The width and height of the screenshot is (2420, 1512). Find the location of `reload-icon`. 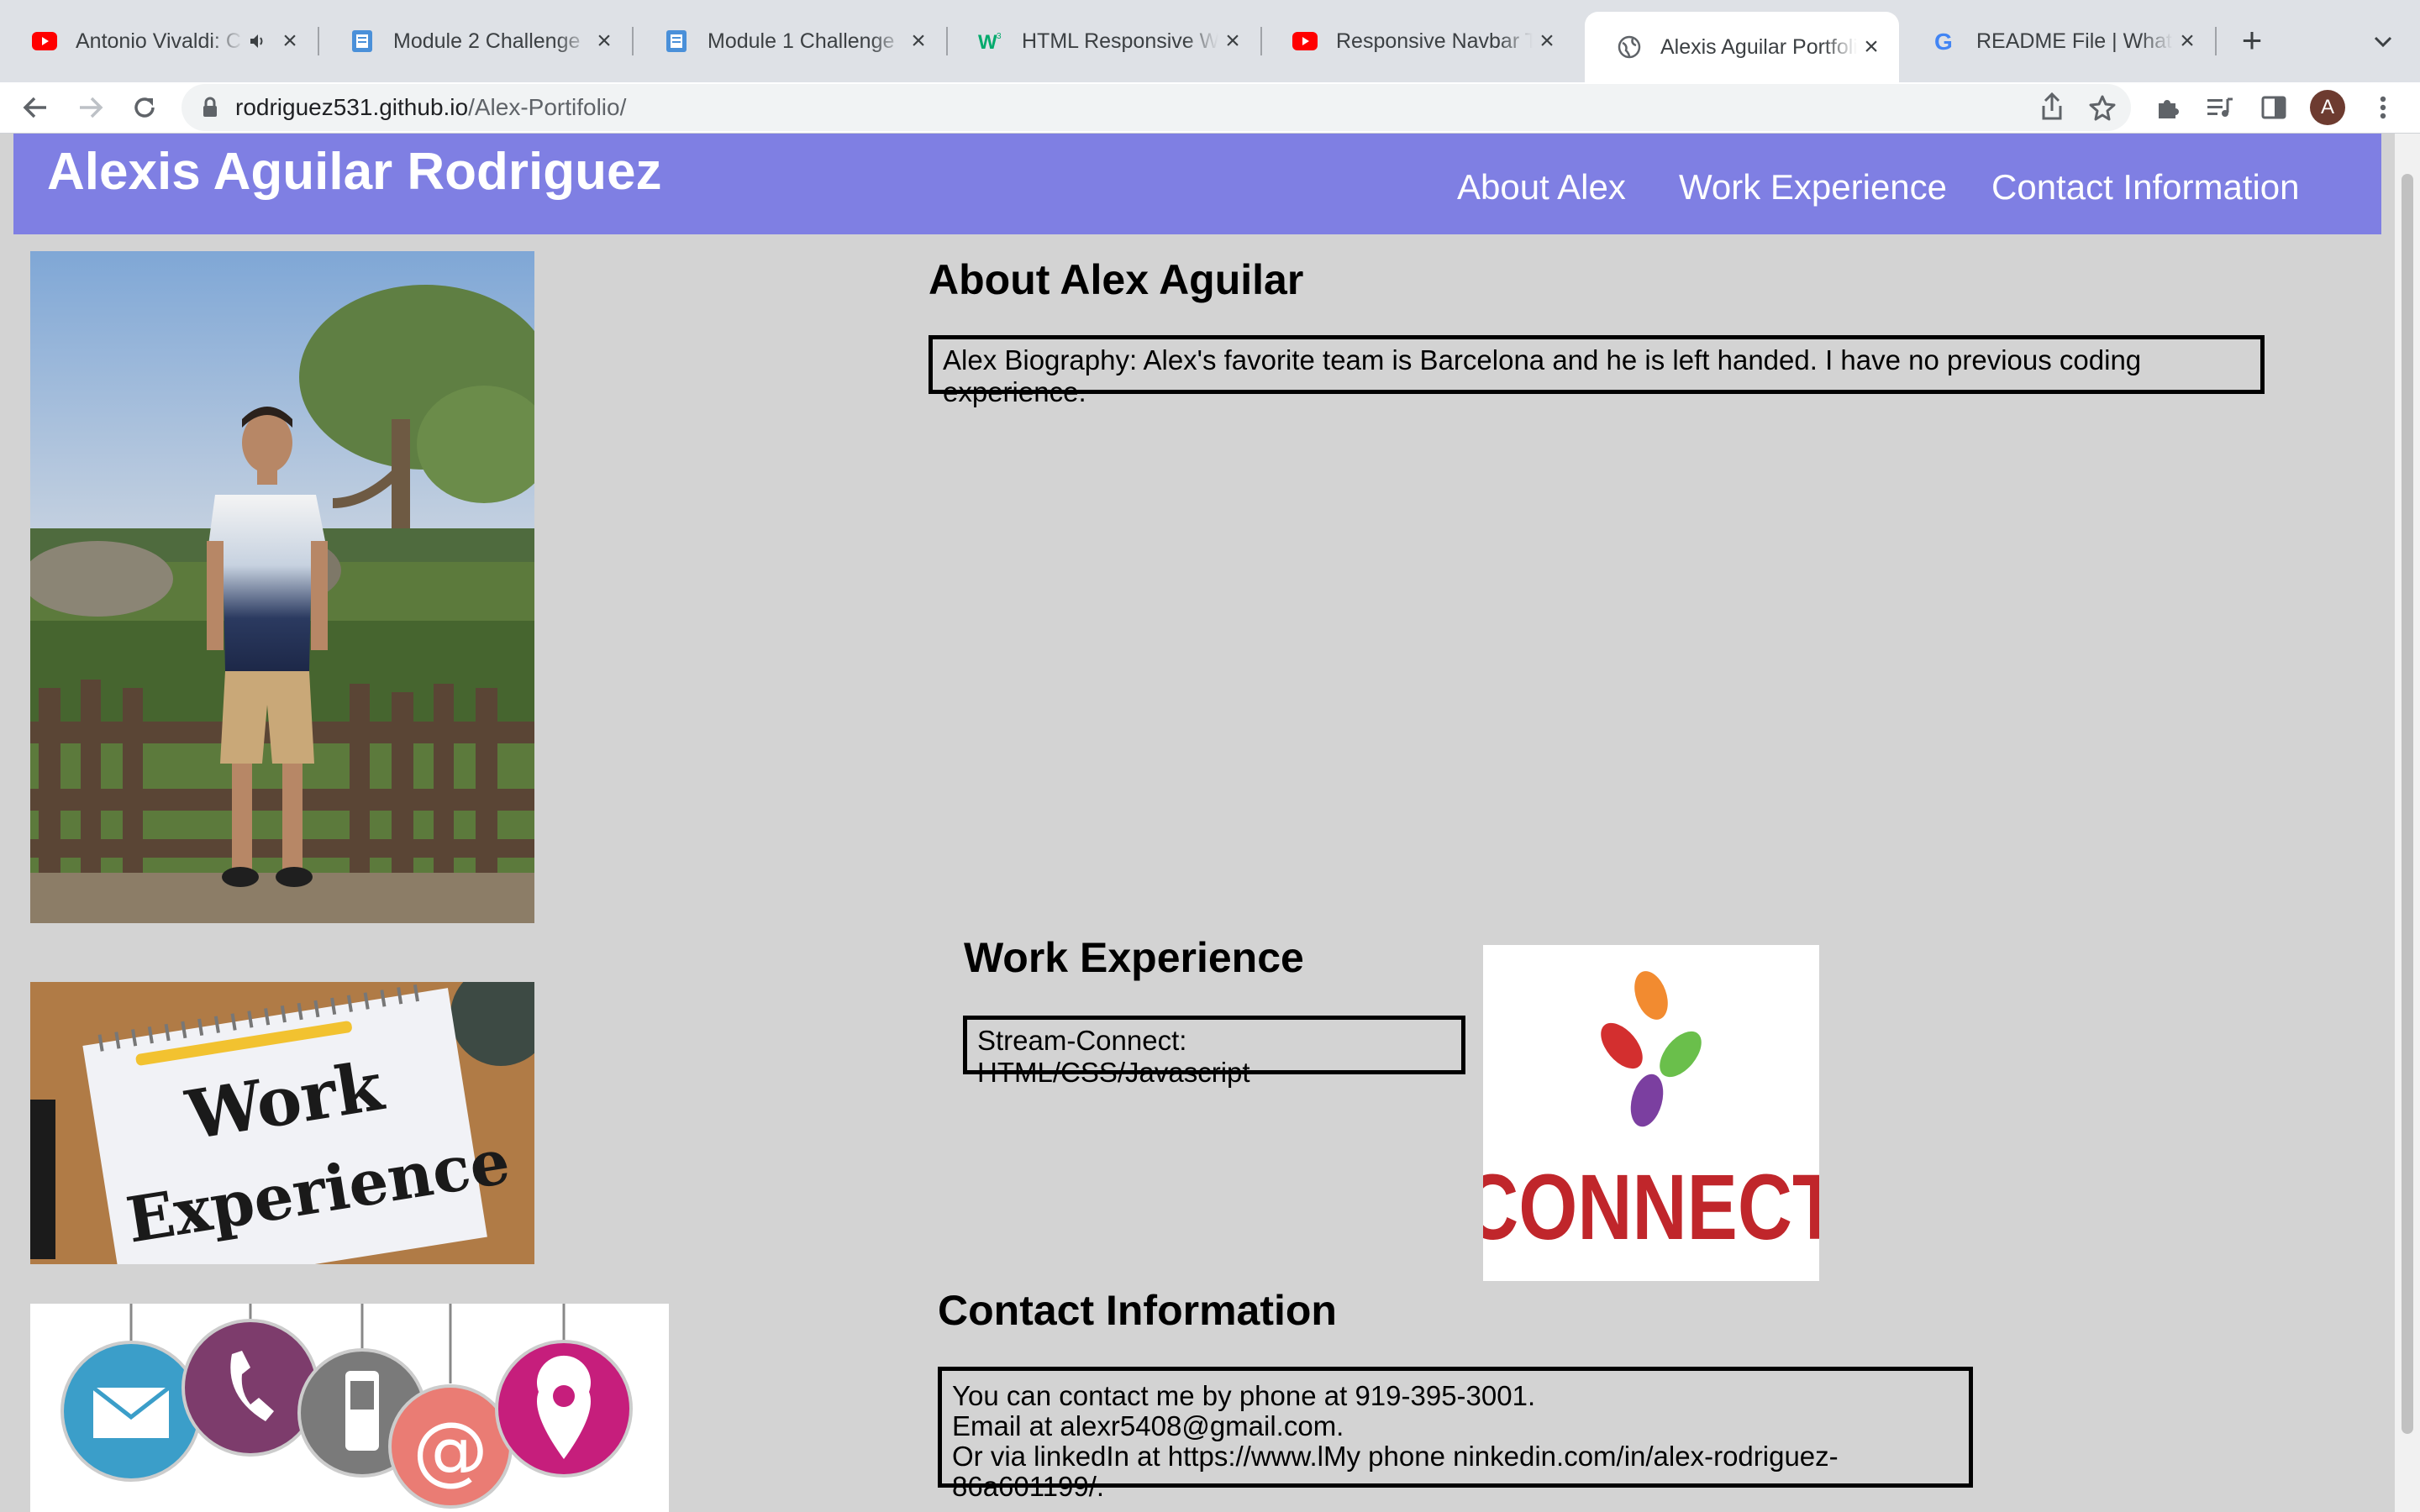

reload-icon is located at coordinates (144, 107).